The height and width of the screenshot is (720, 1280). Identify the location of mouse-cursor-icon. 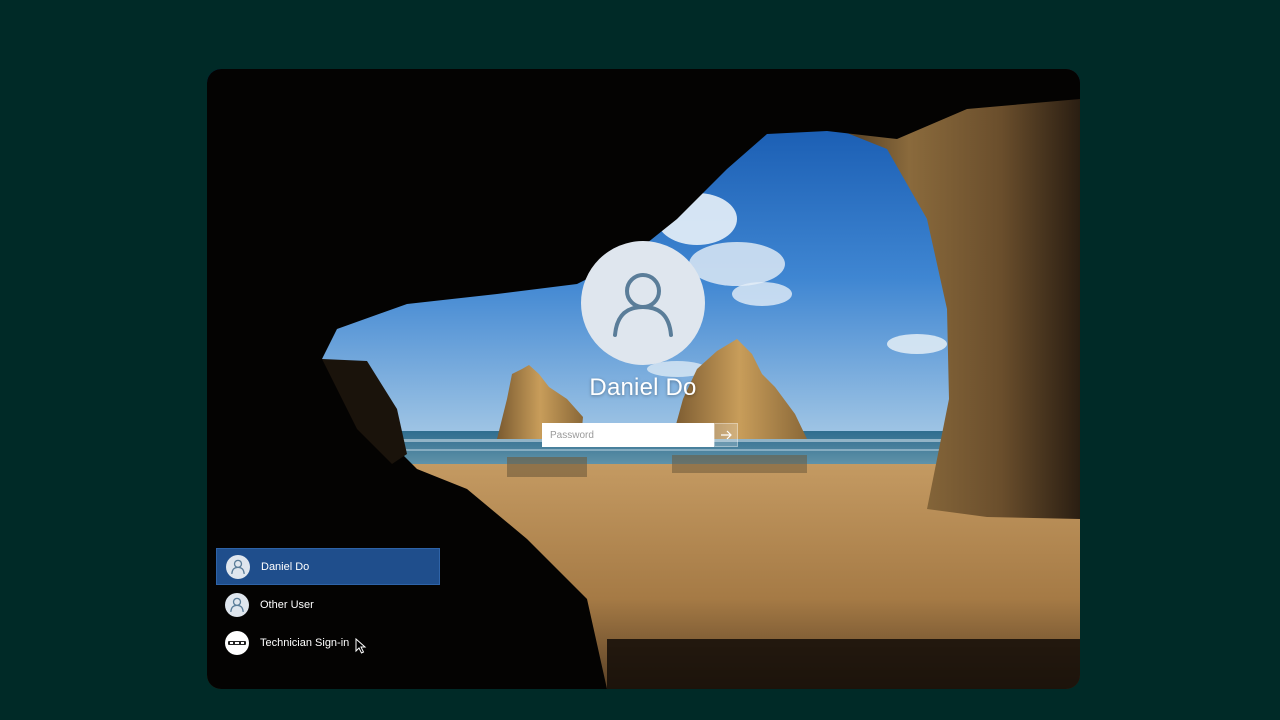
(361, 646).